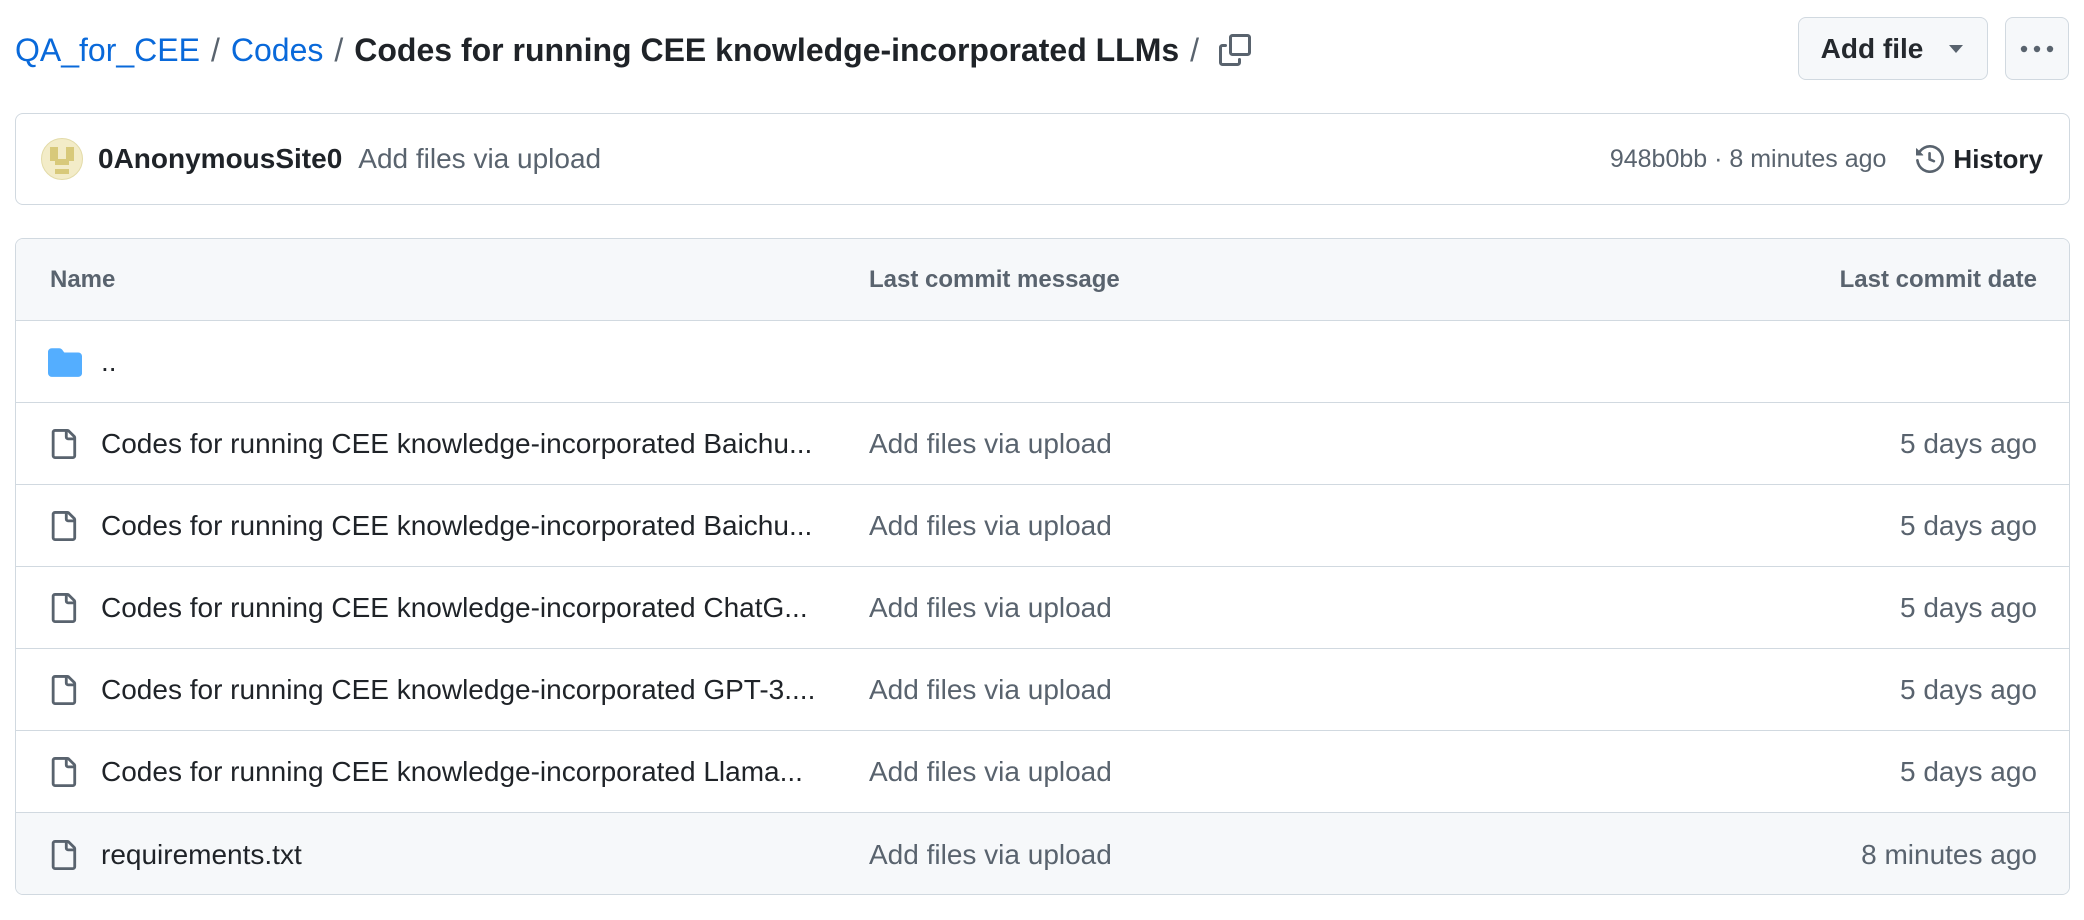  I want to click on copy-path-button, so click(1235, 50).